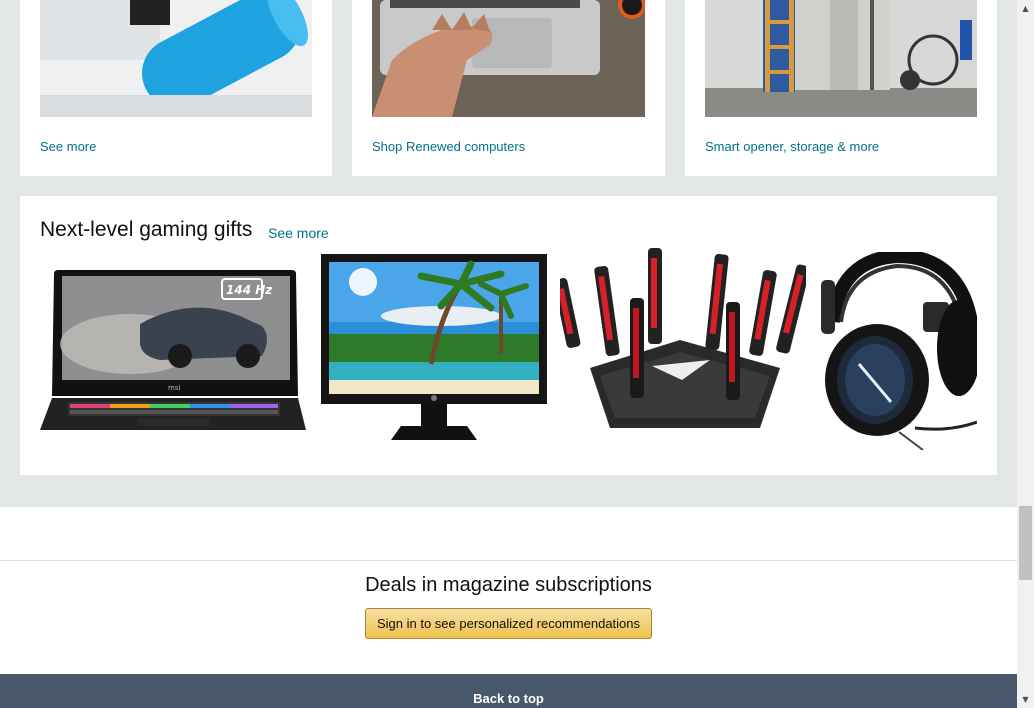 This screenshot has width=1034, height=708. I want to click on laptop-image, so click(508, 58).